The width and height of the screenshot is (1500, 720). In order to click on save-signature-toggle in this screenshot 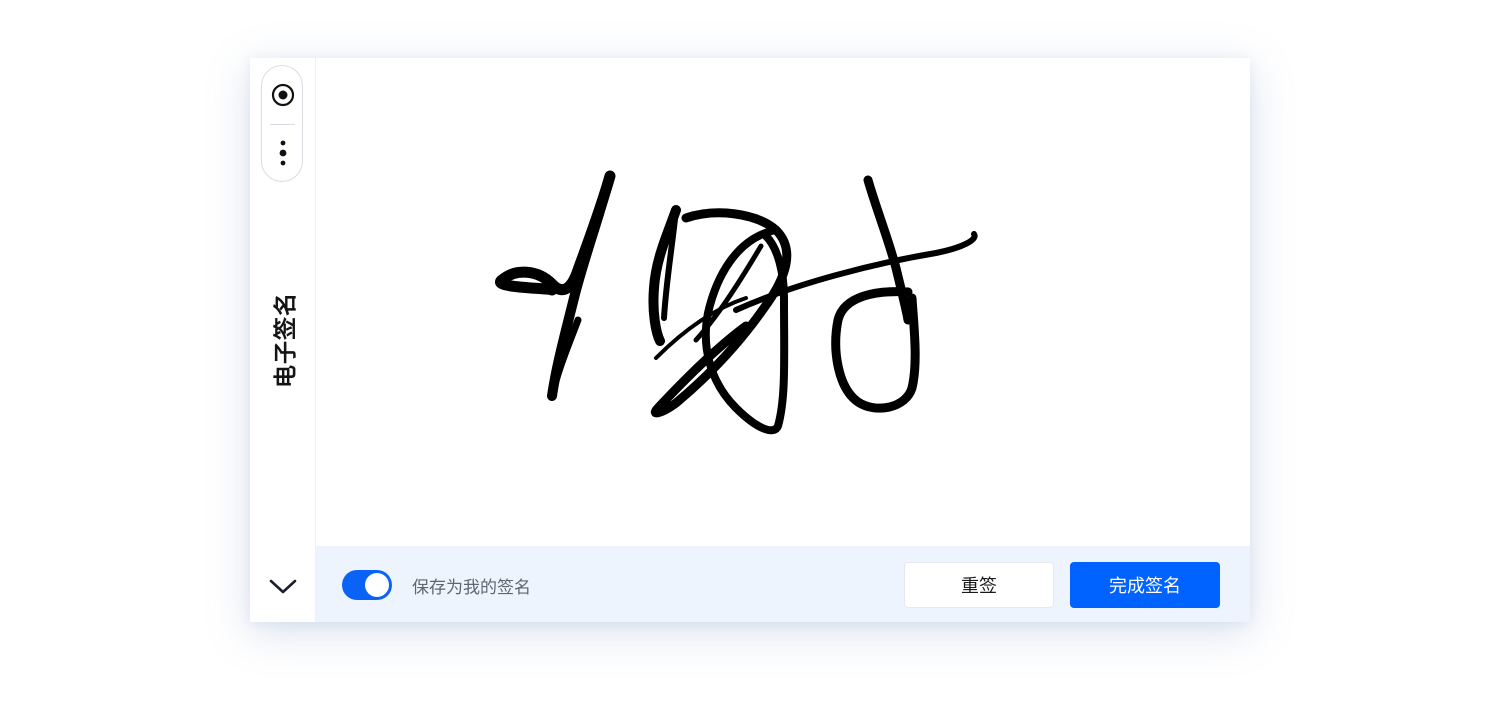, I will do `click(367, 585)`.